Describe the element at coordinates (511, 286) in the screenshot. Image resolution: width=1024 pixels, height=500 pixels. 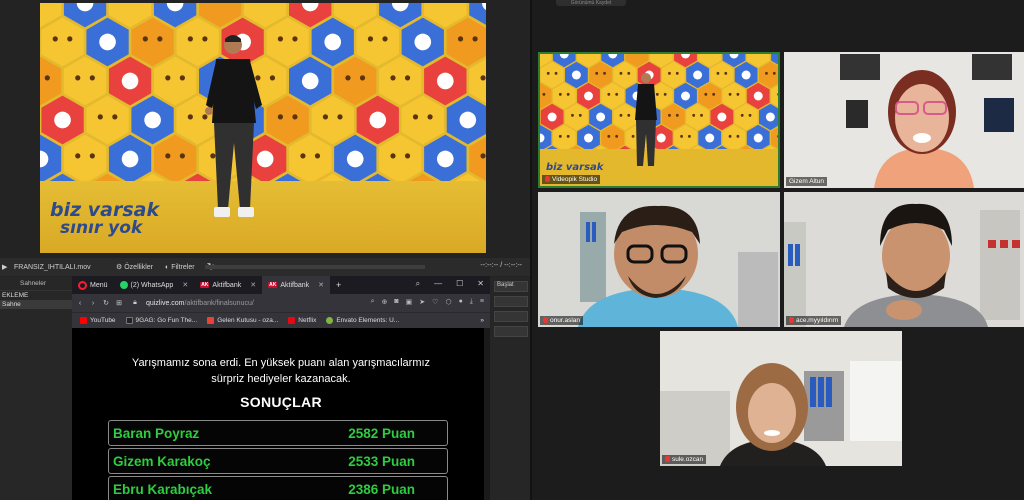
I see `start-button: Başlat` at that location.